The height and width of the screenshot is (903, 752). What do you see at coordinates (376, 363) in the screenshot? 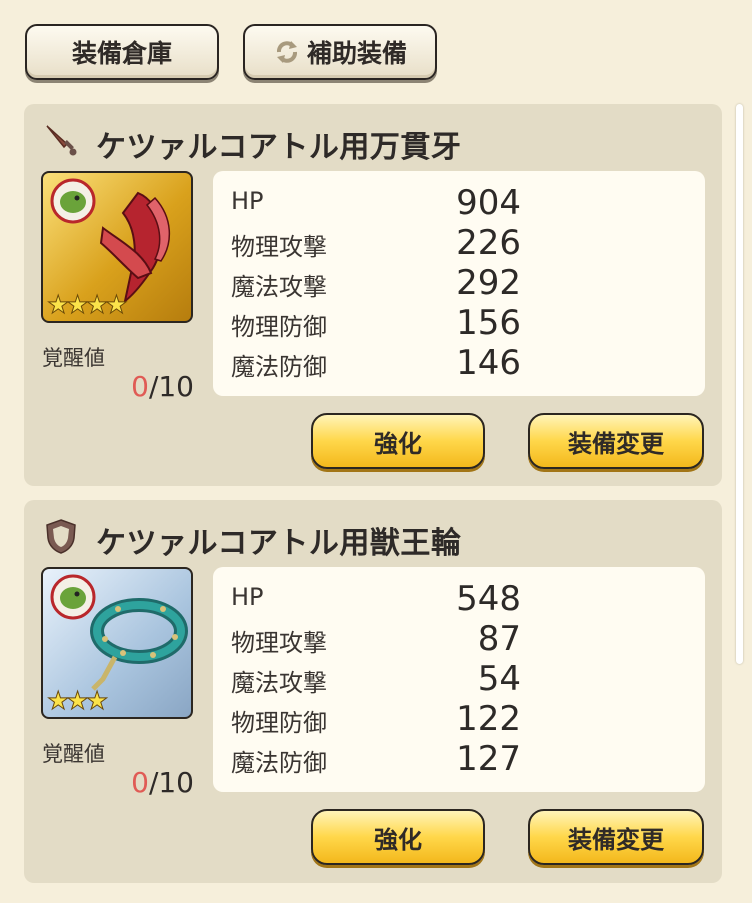
I see `stat-row: 魔法防御 146` at bounding box center [376, 363].